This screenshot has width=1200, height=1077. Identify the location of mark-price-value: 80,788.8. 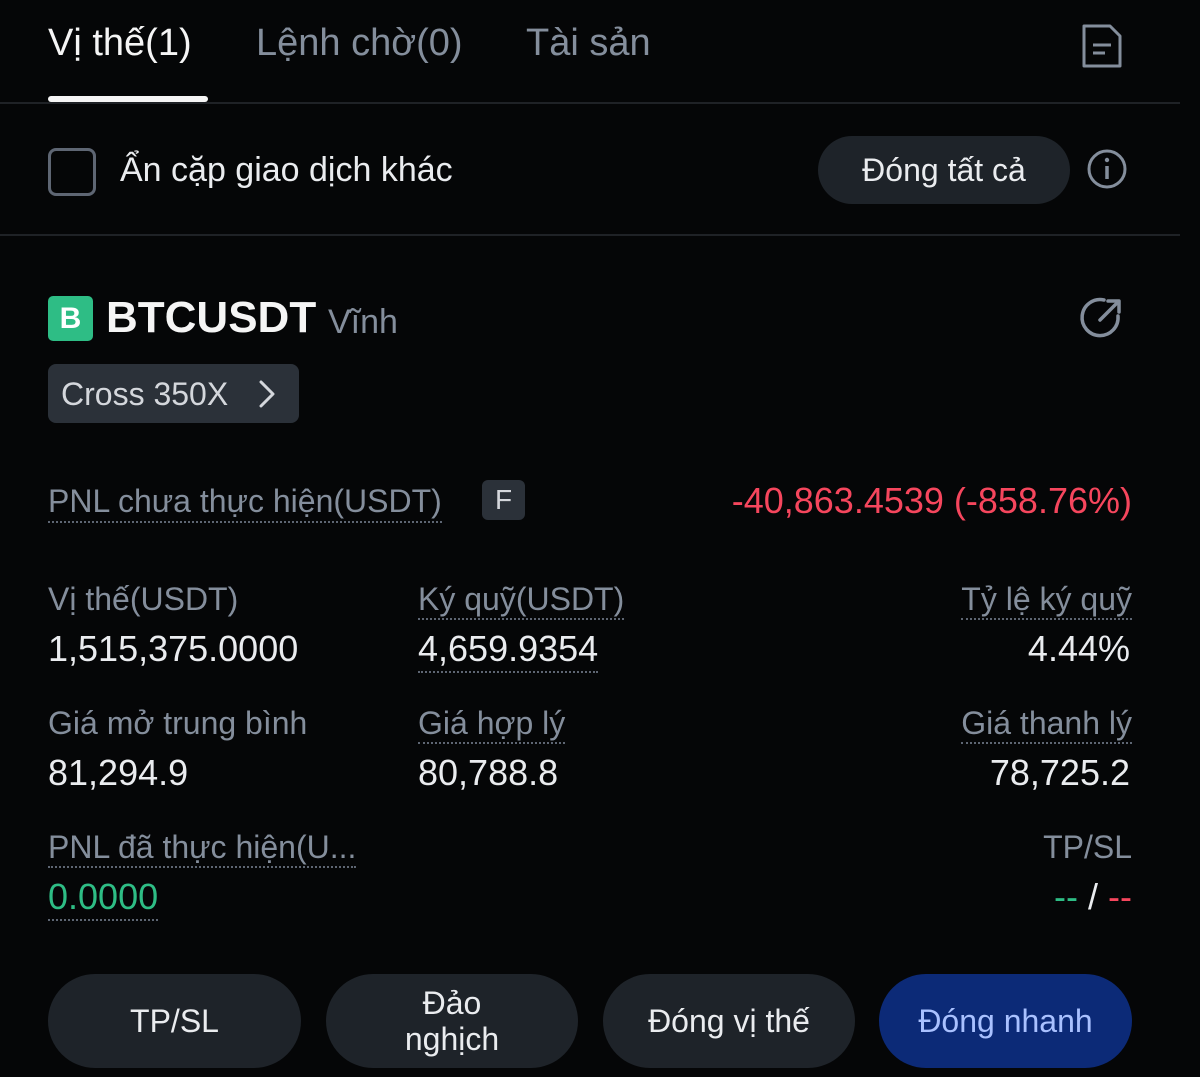
(488, 772).